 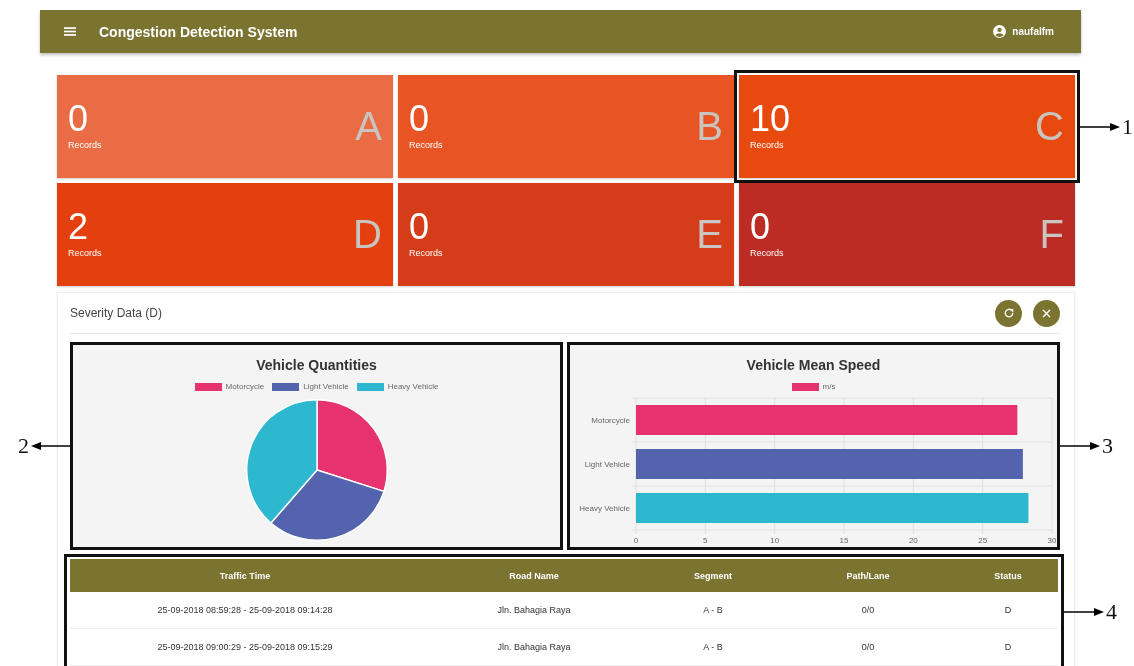 What do you see at coordinates (709, 234) in the screenshot?
I see `severity-letter: E` at bounding box center [709, 234].